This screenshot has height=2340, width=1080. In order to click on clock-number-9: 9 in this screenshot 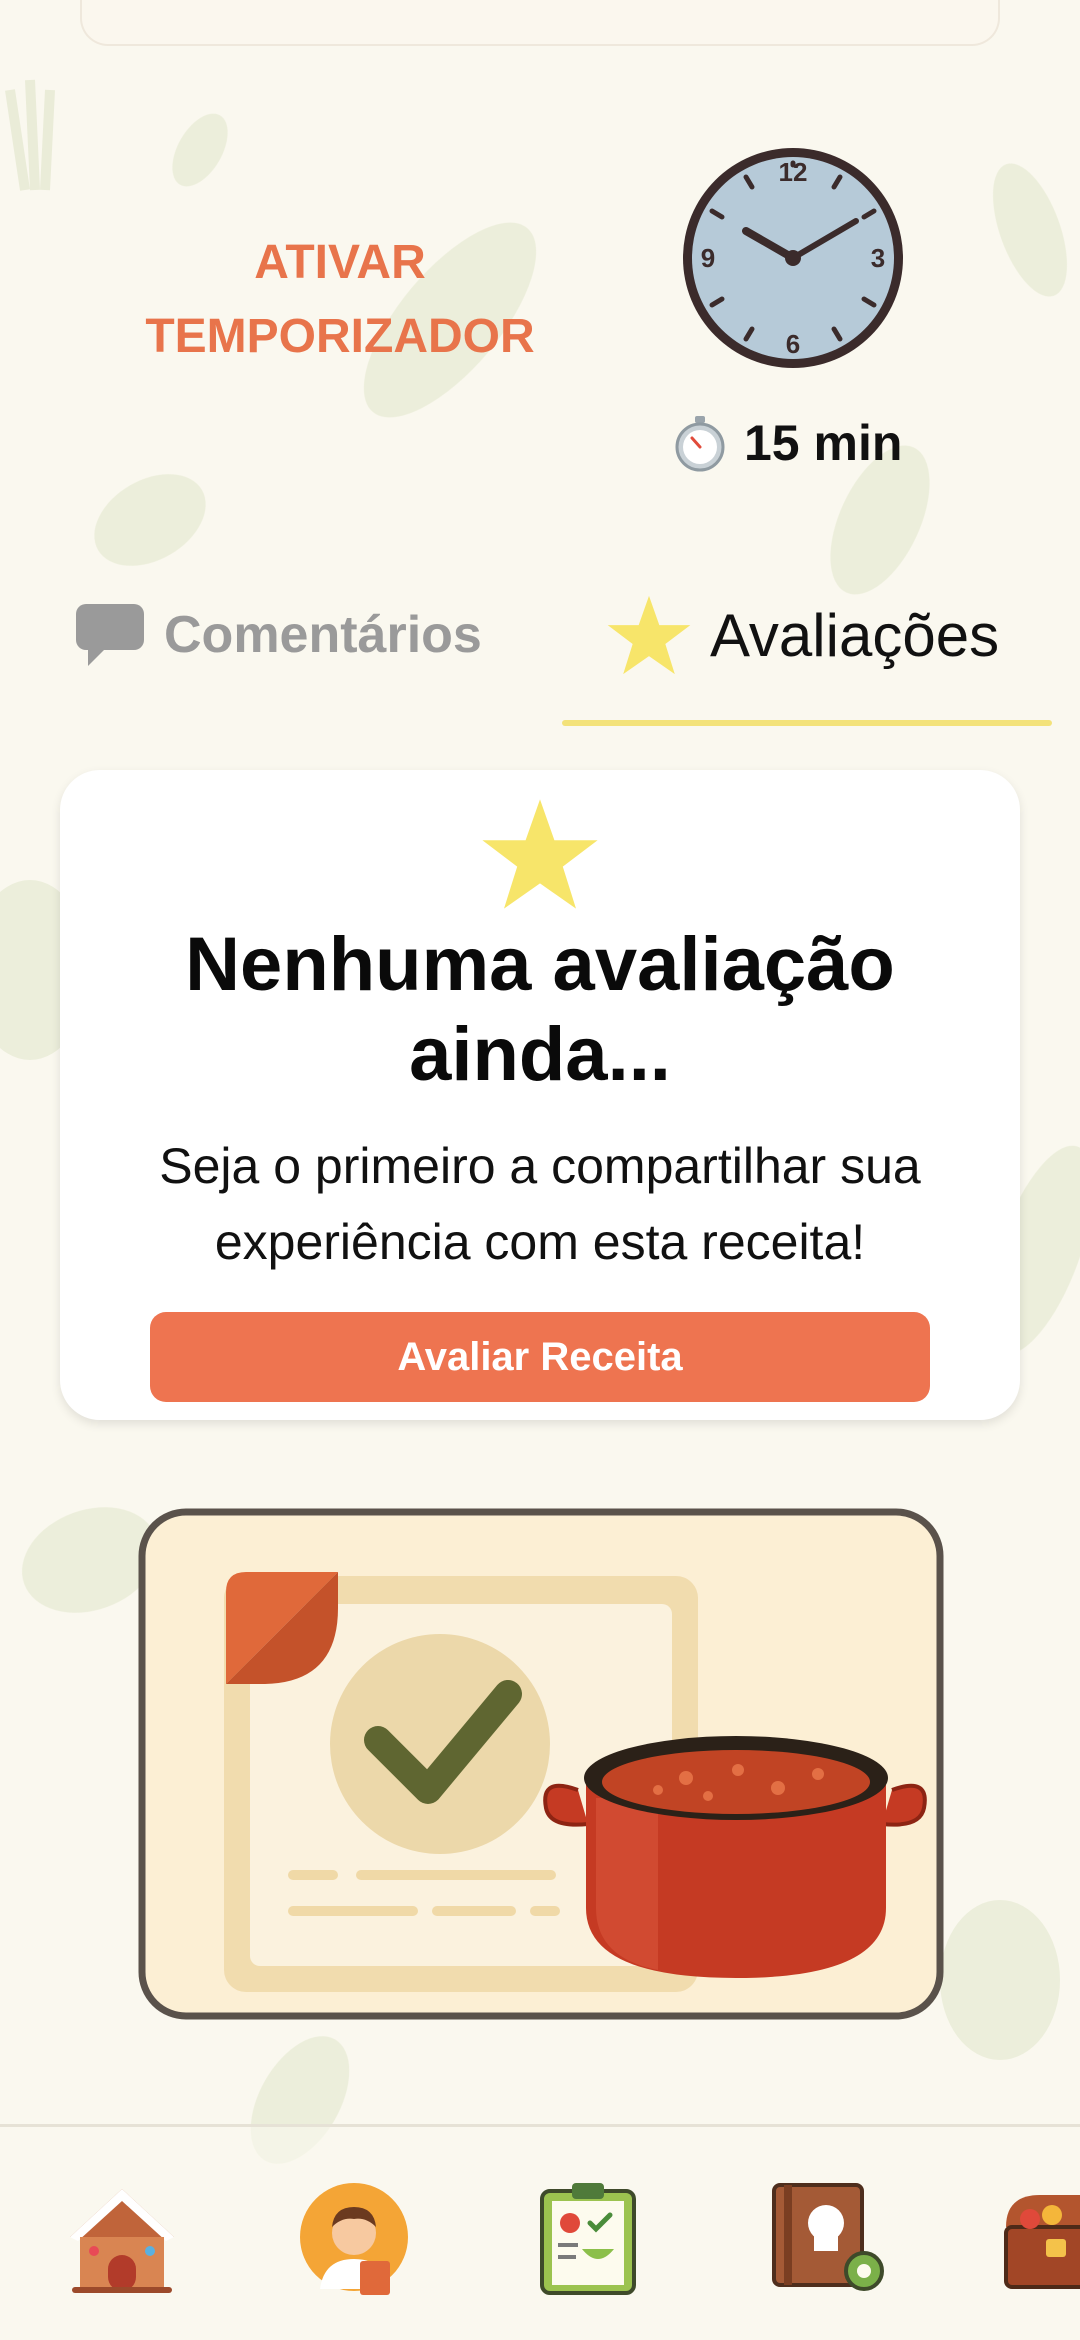, I will do `click(708, 258)`.